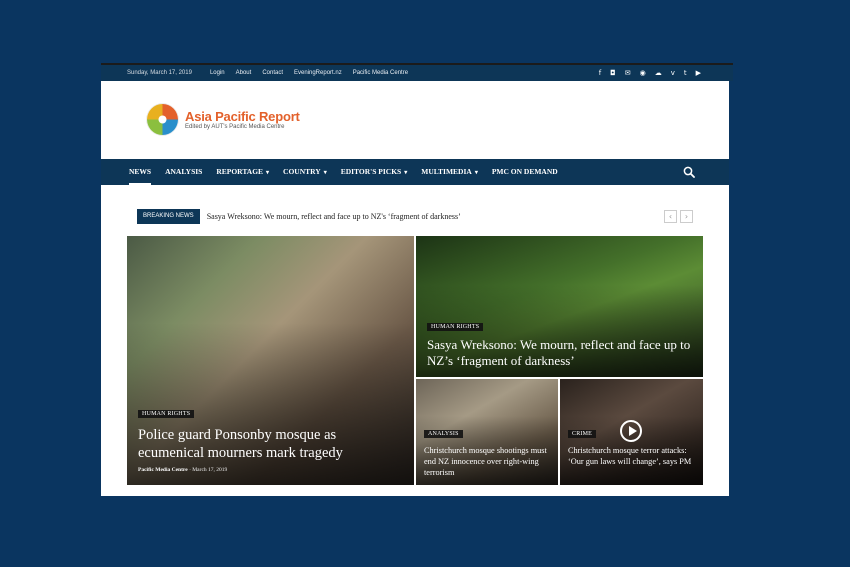 The image size is (850, 567). What do you see at coordinates (380, 73) in the screenshot?
I see `pacific-media-centre-link: Pacific Media Centre` at bounding box center [380, 73].